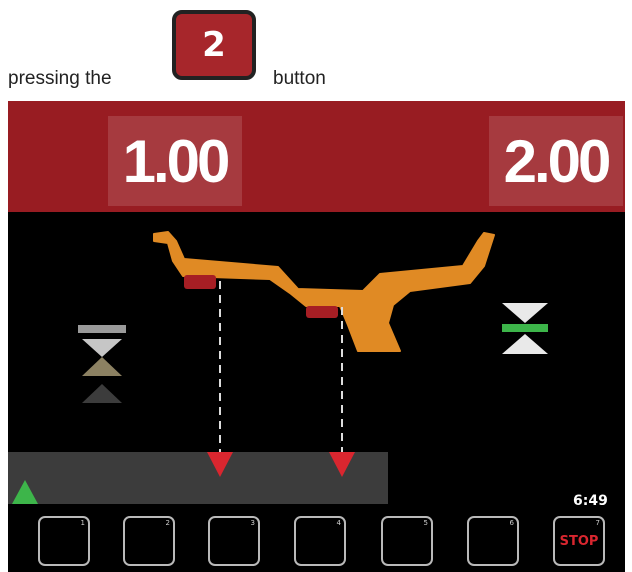 The height and width of the screenshot is (572, 632). What do you see at coordinates (342, 464) in the screenshot?
I see `right-position-arrow` at bounding box center [342, 464].